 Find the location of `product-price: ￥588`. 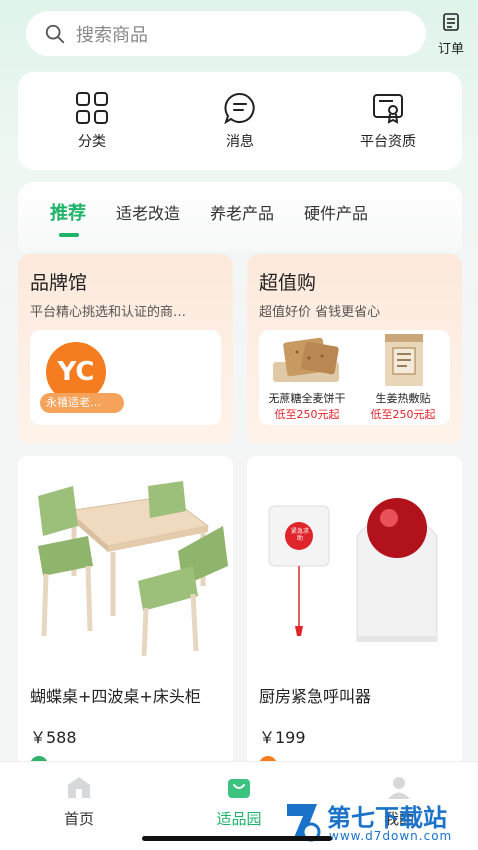

product-price: ￥588 is located at coordinates (53, 737).